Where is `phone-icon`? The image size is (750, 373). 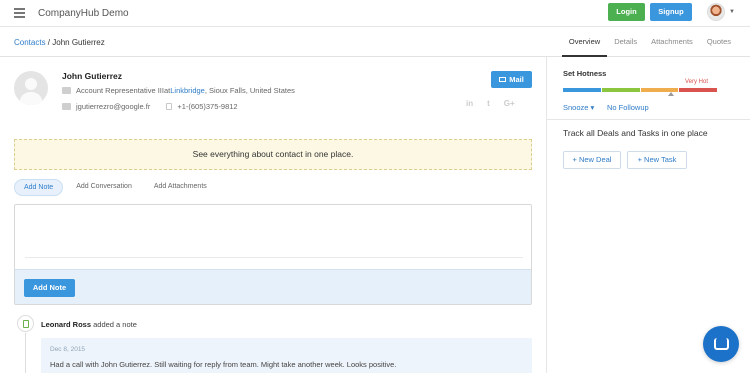
phone-icon is located at coordinates (169, 106).